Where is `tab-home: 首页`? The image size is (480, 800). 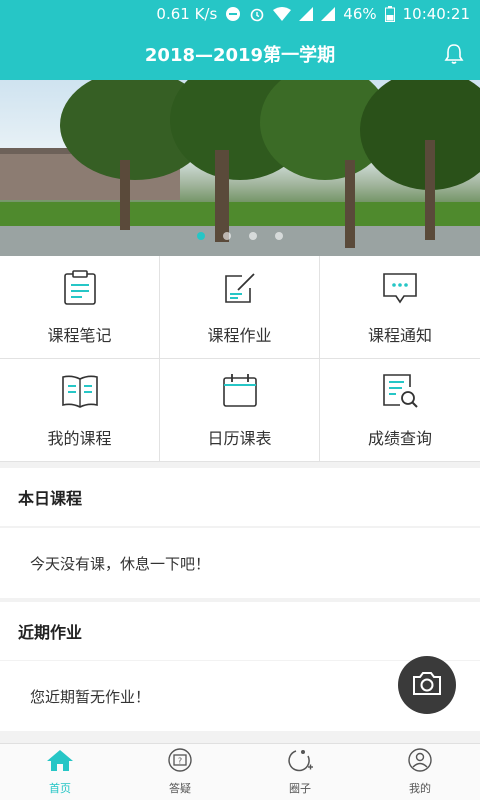
tab-home: 首页 is located at coordinates (60, 772).